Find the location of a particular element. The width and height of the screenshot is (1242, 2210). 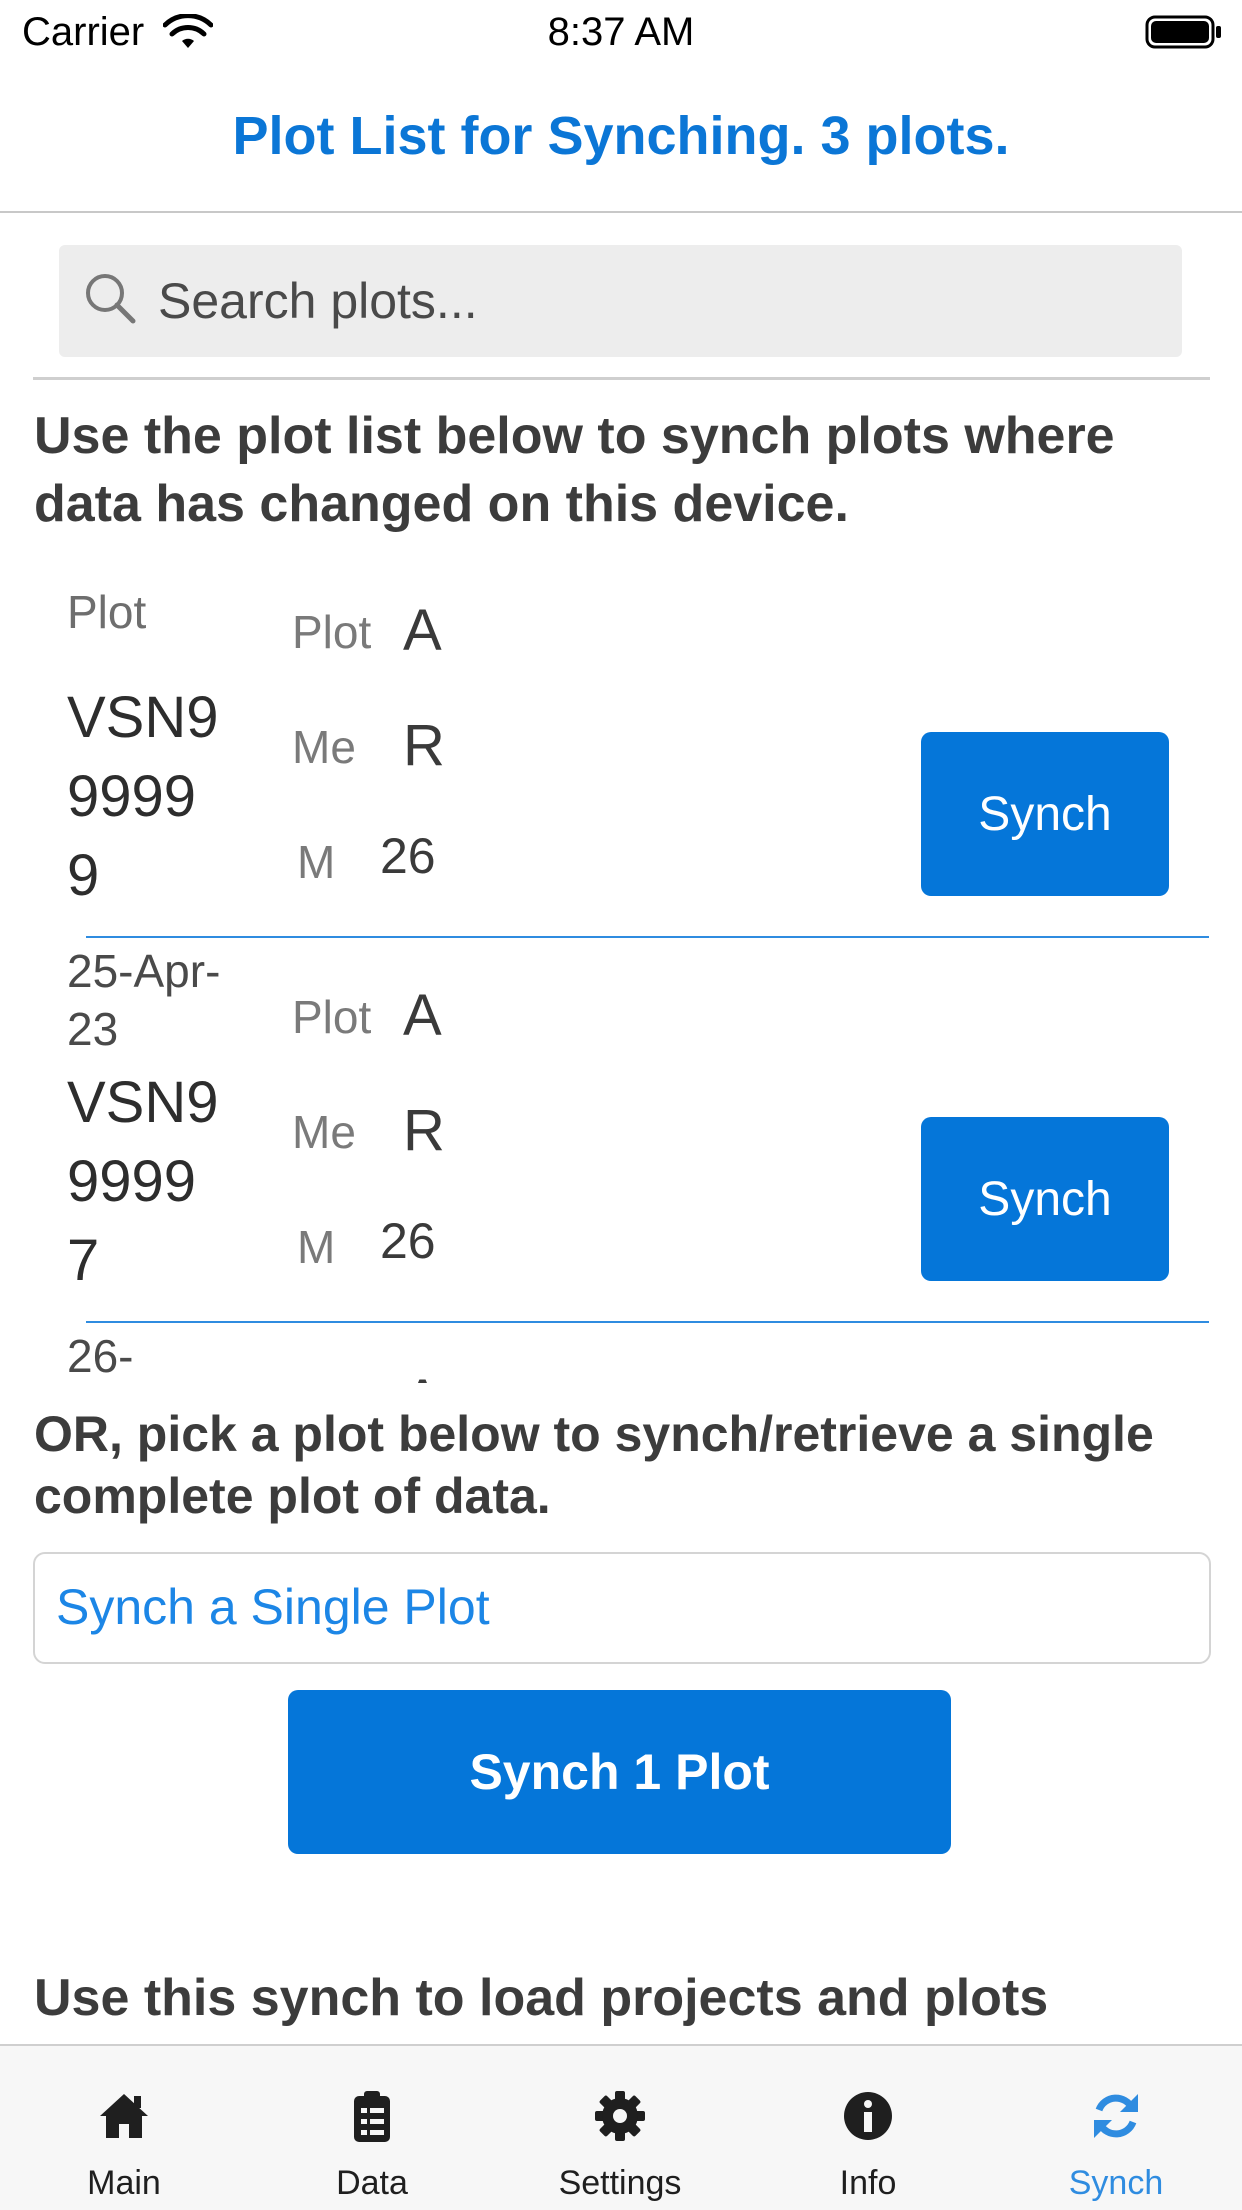

tab-main: Main is located at coordinates (124, 2128).